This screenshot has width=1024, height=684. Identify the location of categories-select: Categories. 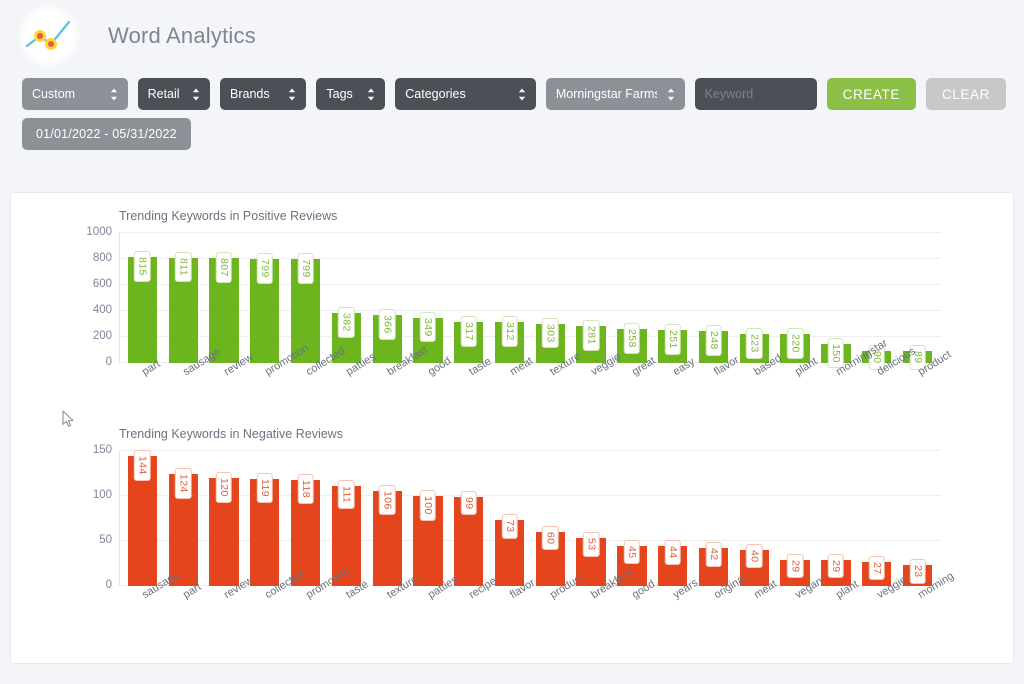
(465, 94).